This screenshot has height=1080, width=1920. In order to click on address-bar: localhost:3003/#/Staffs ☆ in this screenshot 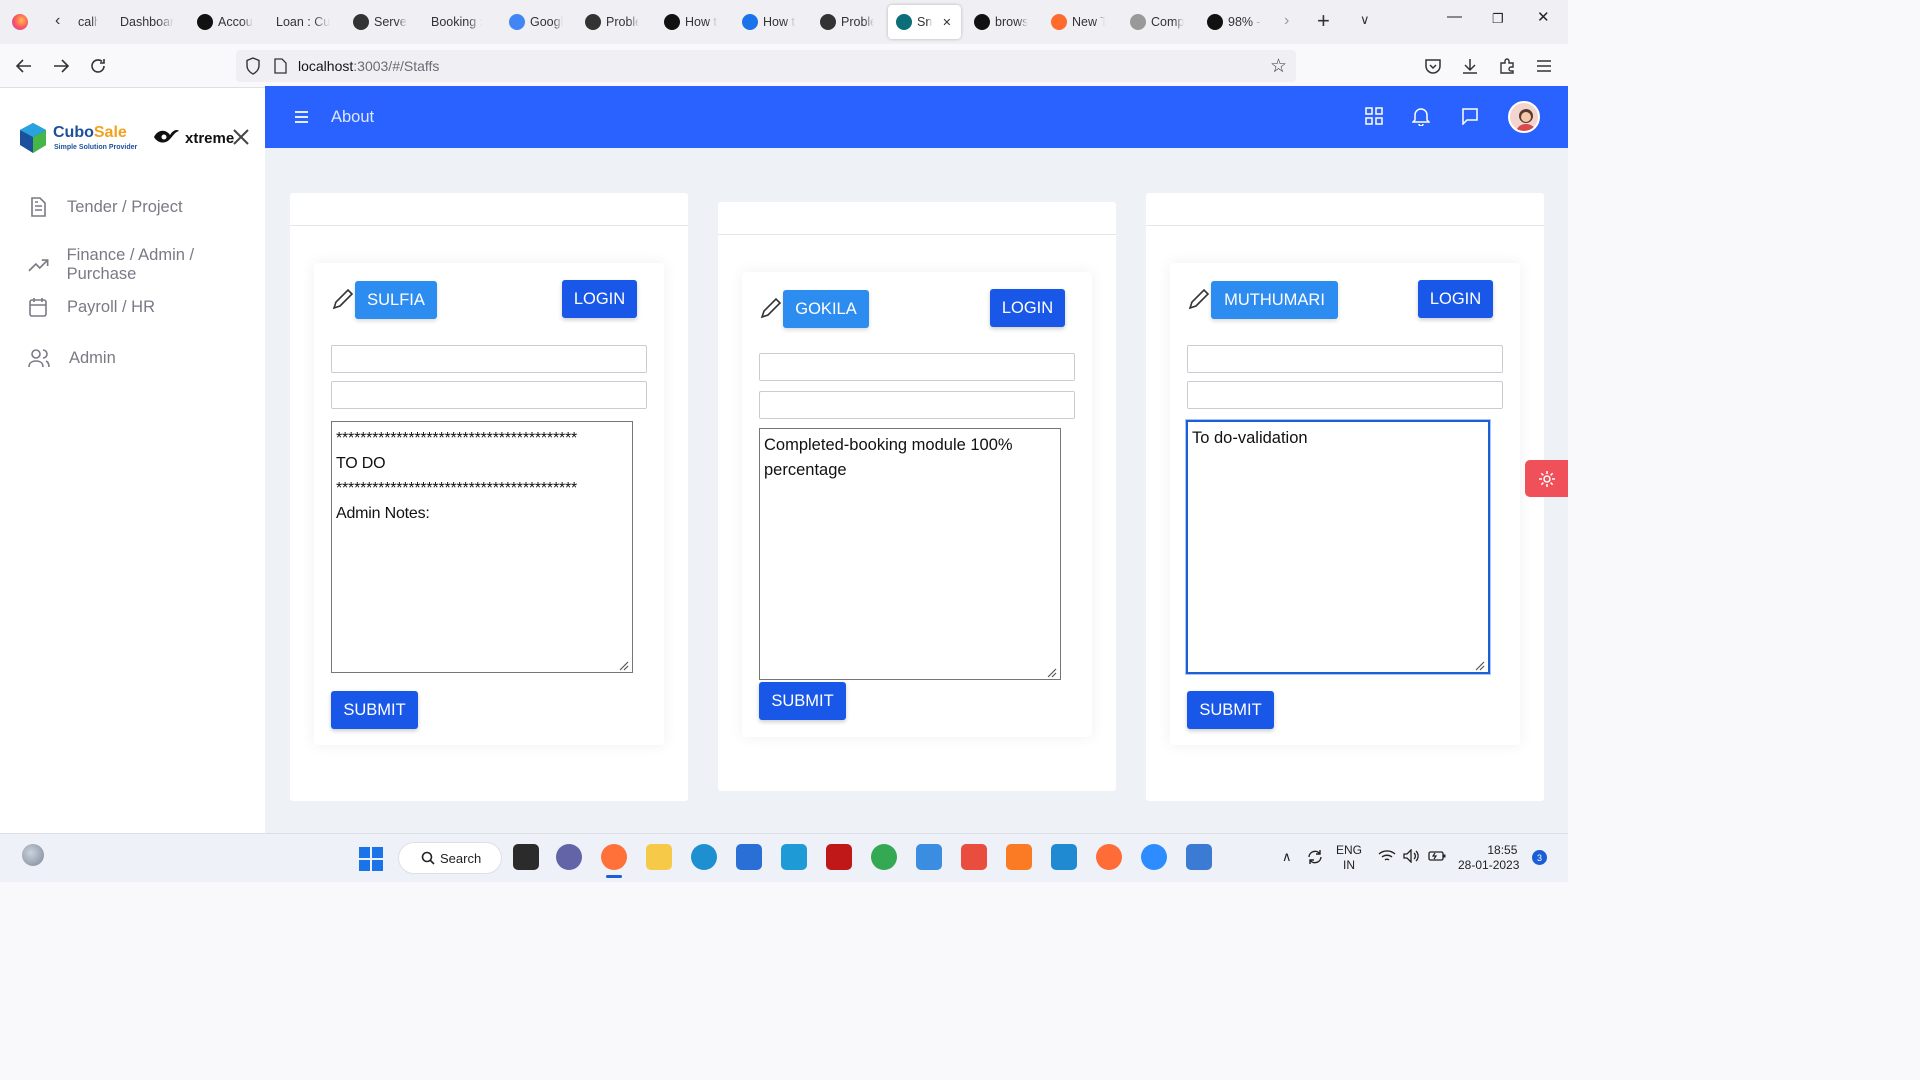, I will do `click(766, 66)`.